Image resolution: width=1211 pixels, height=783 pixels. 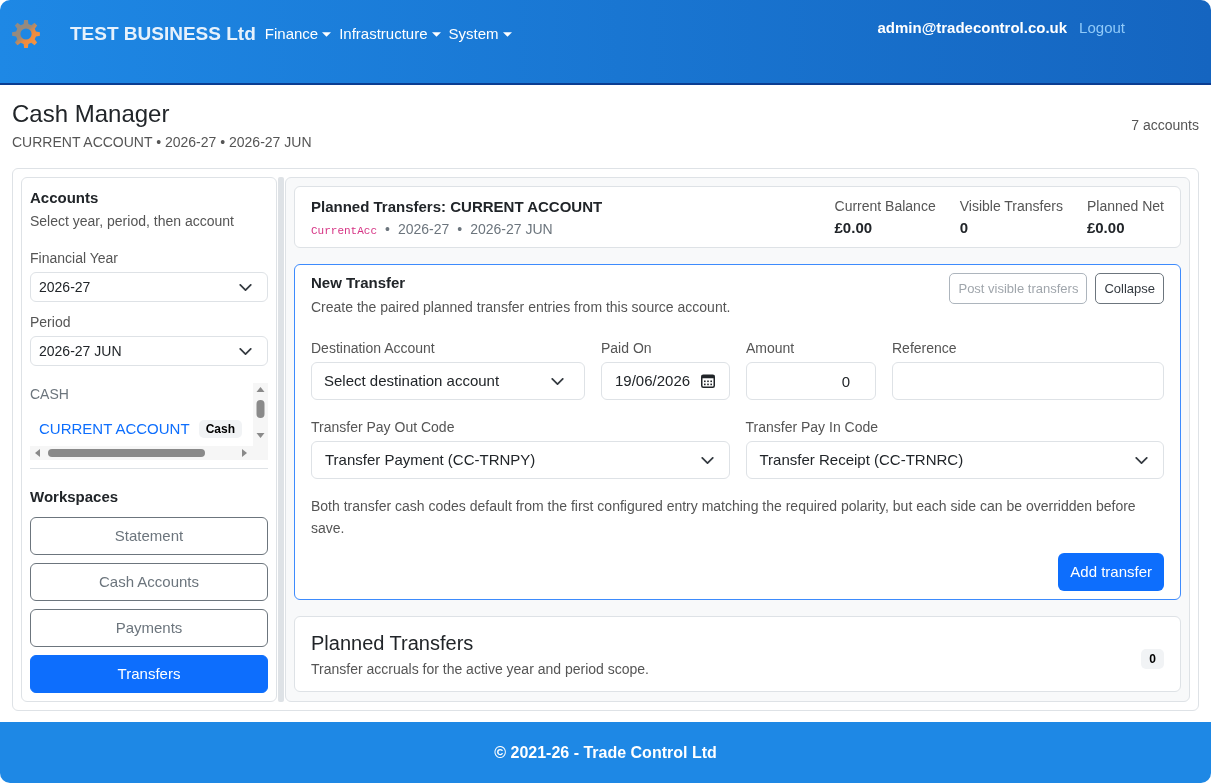 I want to click on nav-menu-item: System, so click(x=480, y=34).